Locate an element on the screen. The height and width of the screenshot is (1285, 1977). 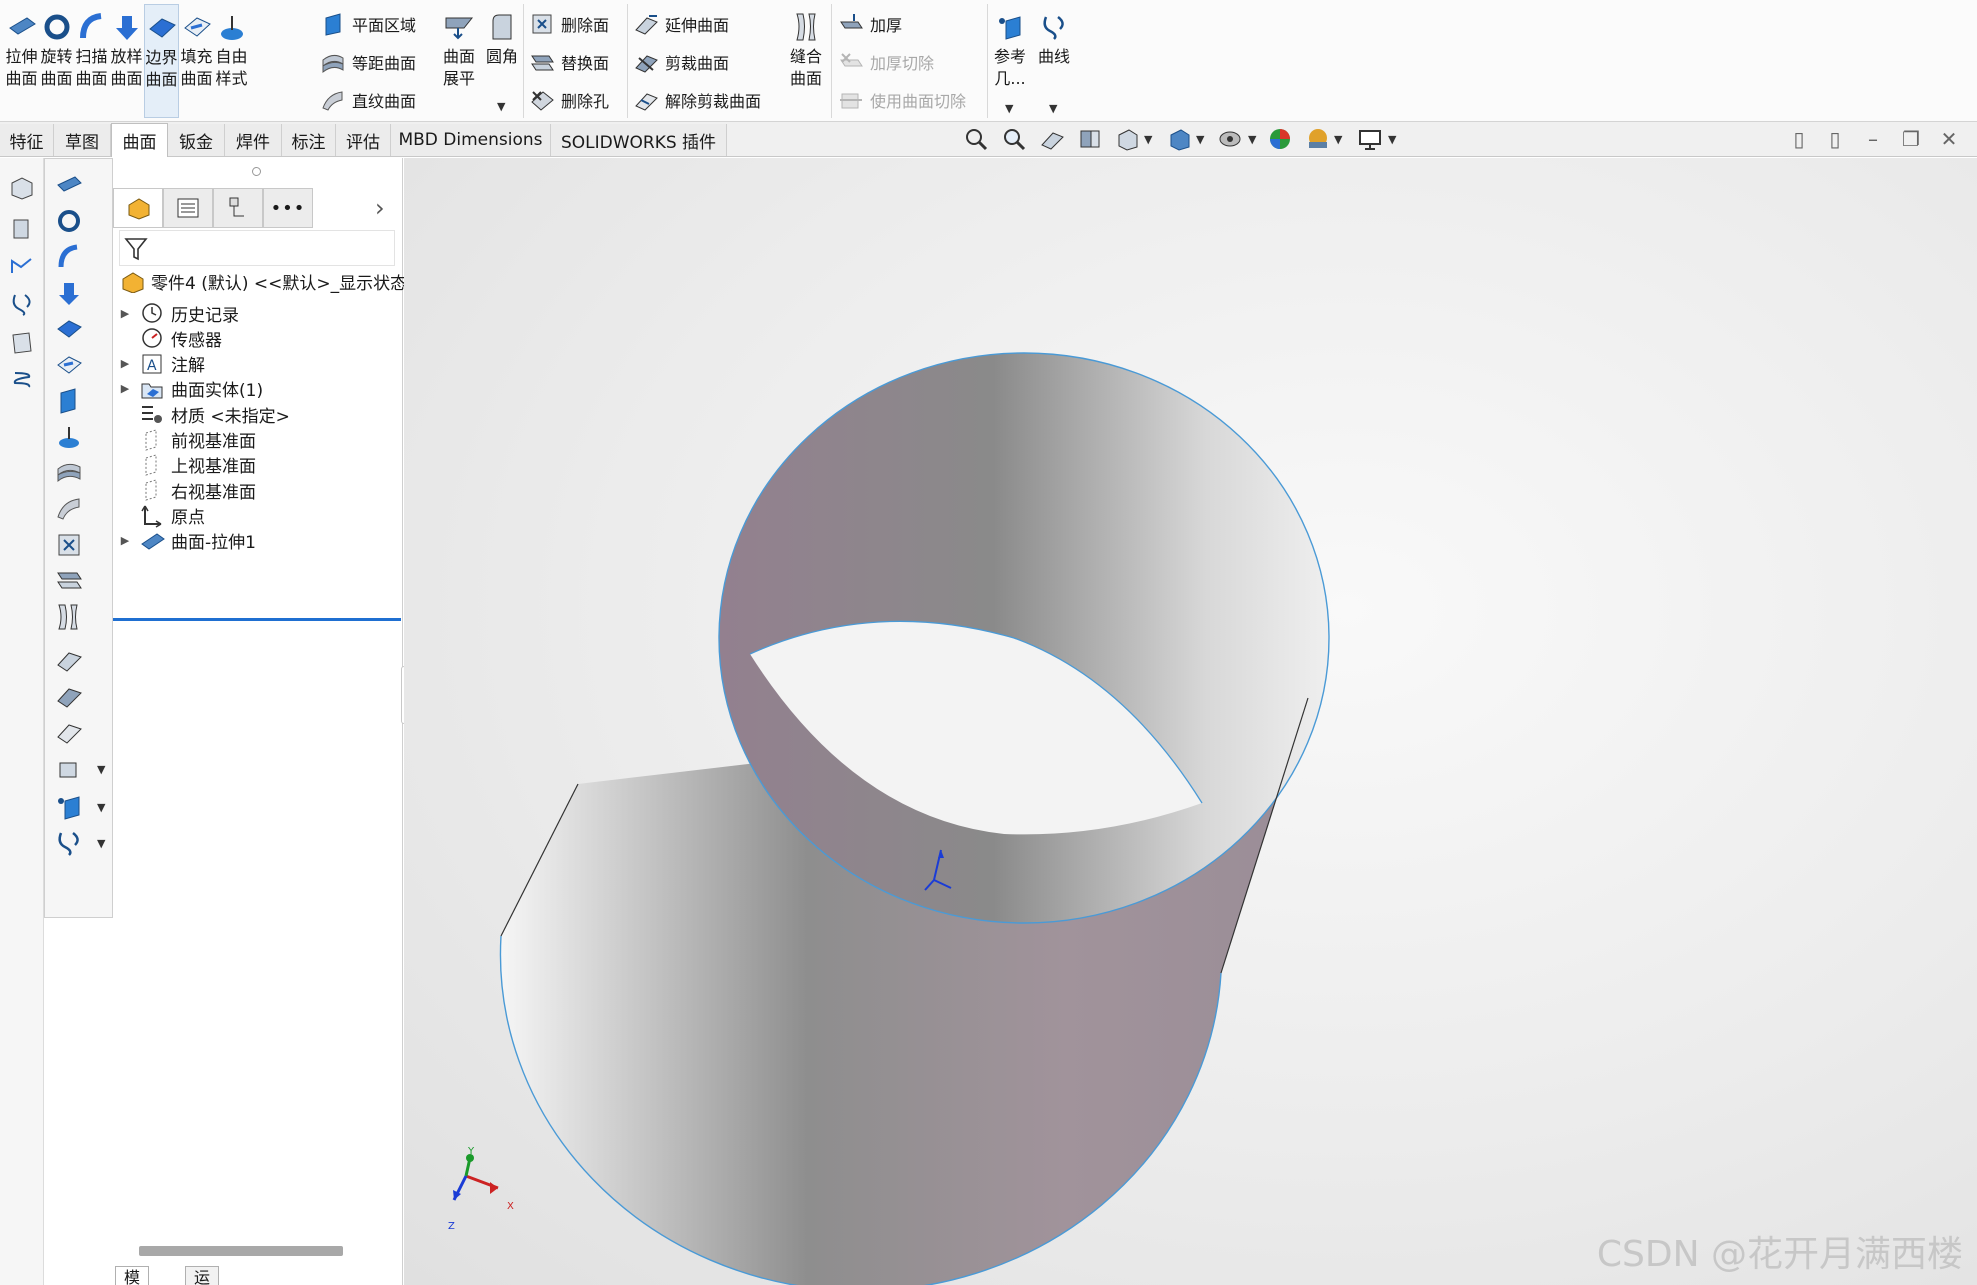
trim-surface-icon is located at coordinates (69, 697).